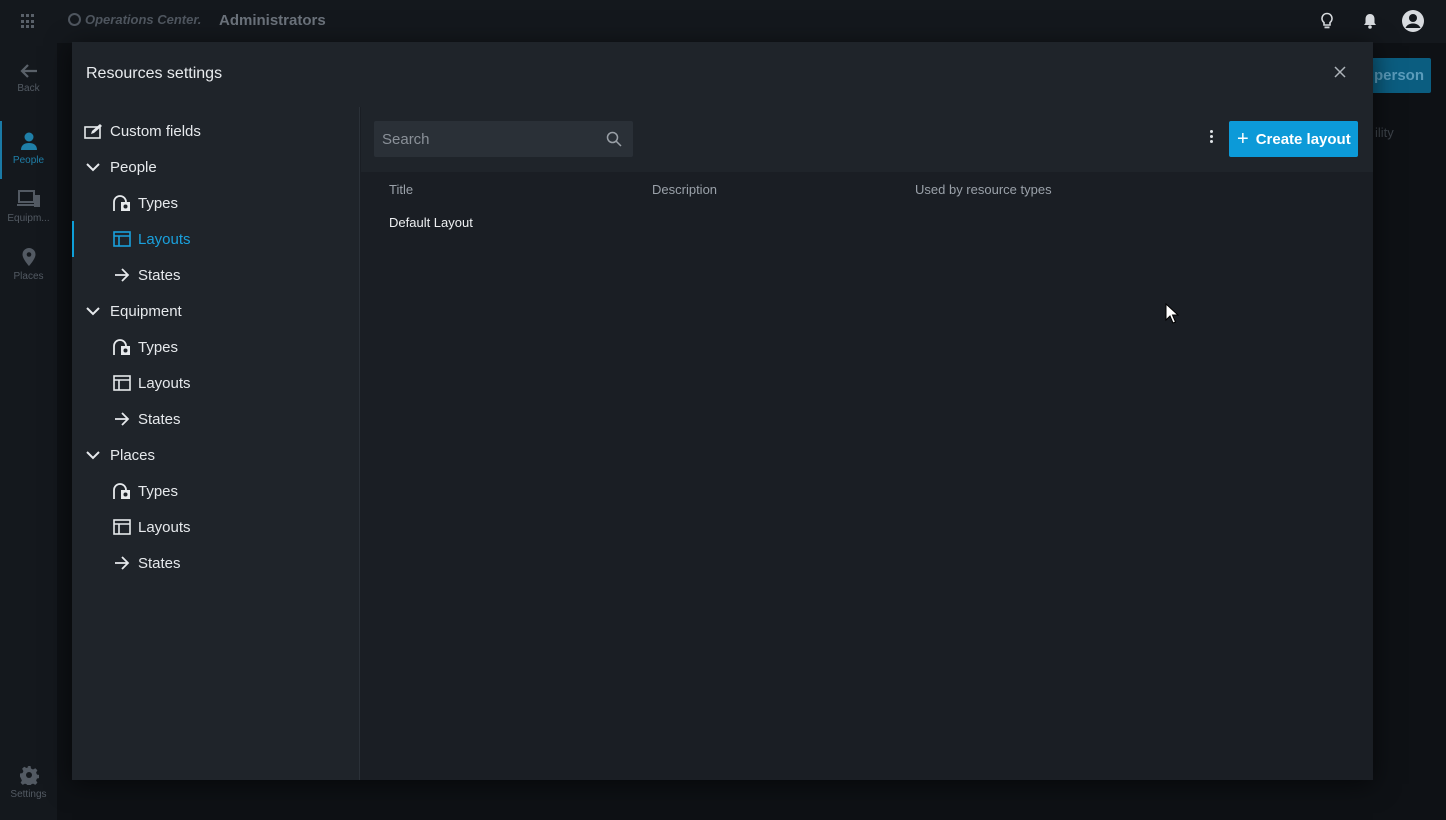 The width and height of the screenshot is (1446, 820). Describe the element at coordinates (28, 71) in the screenshot. I see `arrow-left-icon` at that location.